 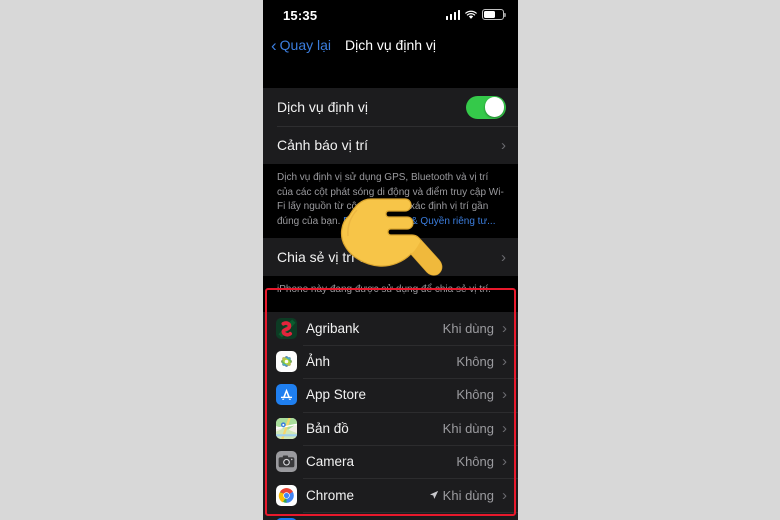 I want to click on list-item: Chrome Khi dùng ›, so click(x=390, y=494).